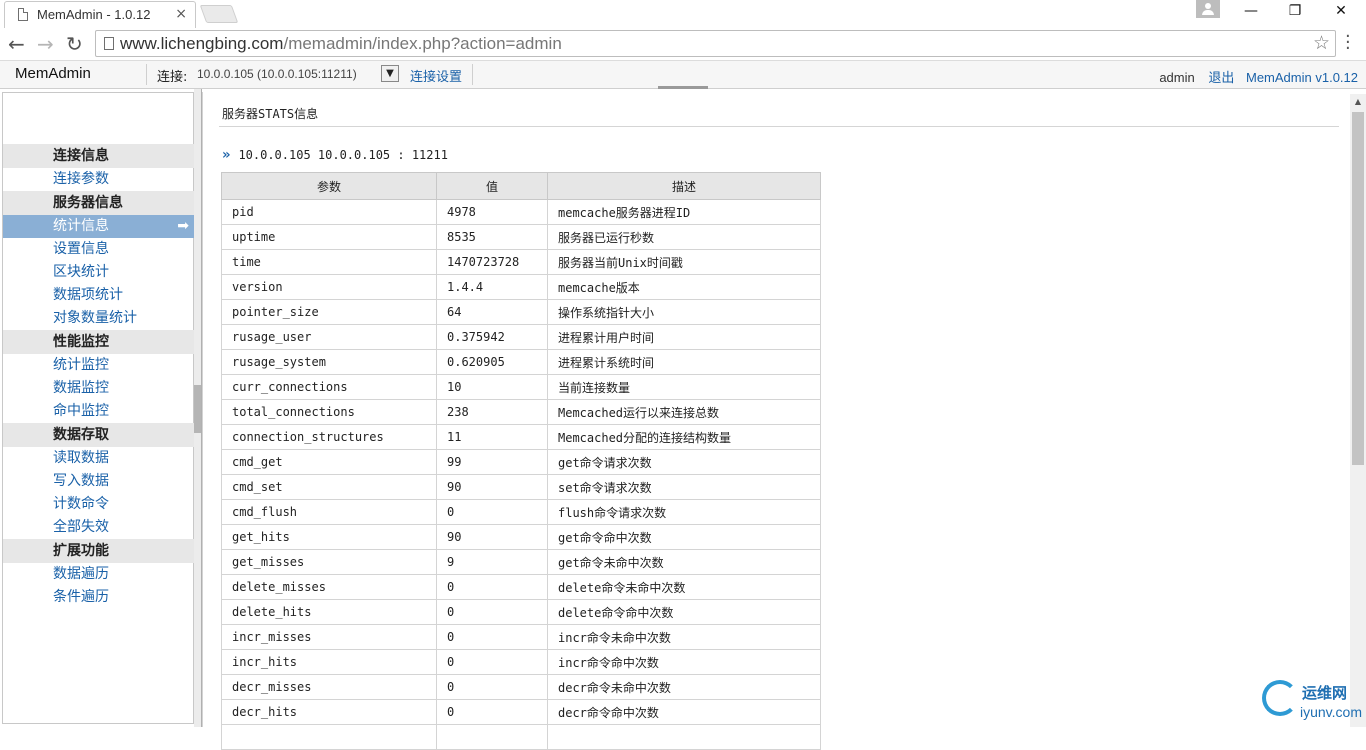 The image size is (1366, 750). What do you see at coordinates (1358, 101) in the screenshot?
I see `scroll-up-icon: ▲` at bounding box center [1358, 101].